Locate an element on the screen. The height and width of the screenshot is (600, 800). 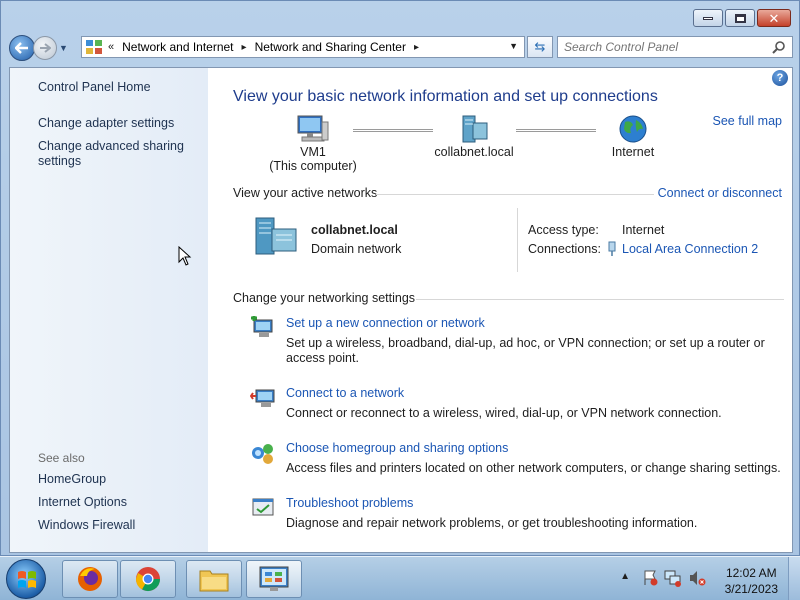
see-full-map-link: See full map is located at coordinates (747, 121).